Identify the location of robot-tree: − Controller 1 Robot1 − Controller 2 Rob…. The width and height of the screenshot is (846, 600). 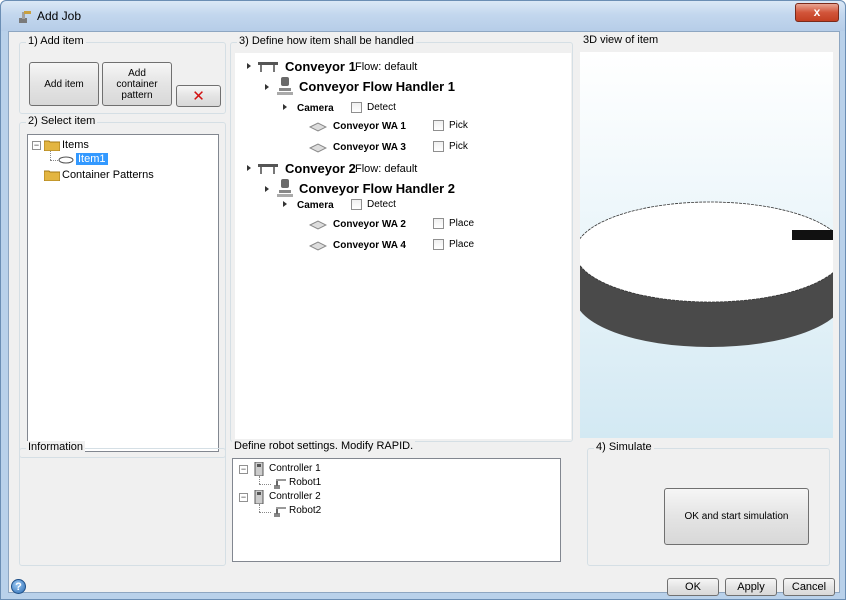
(396, 510).